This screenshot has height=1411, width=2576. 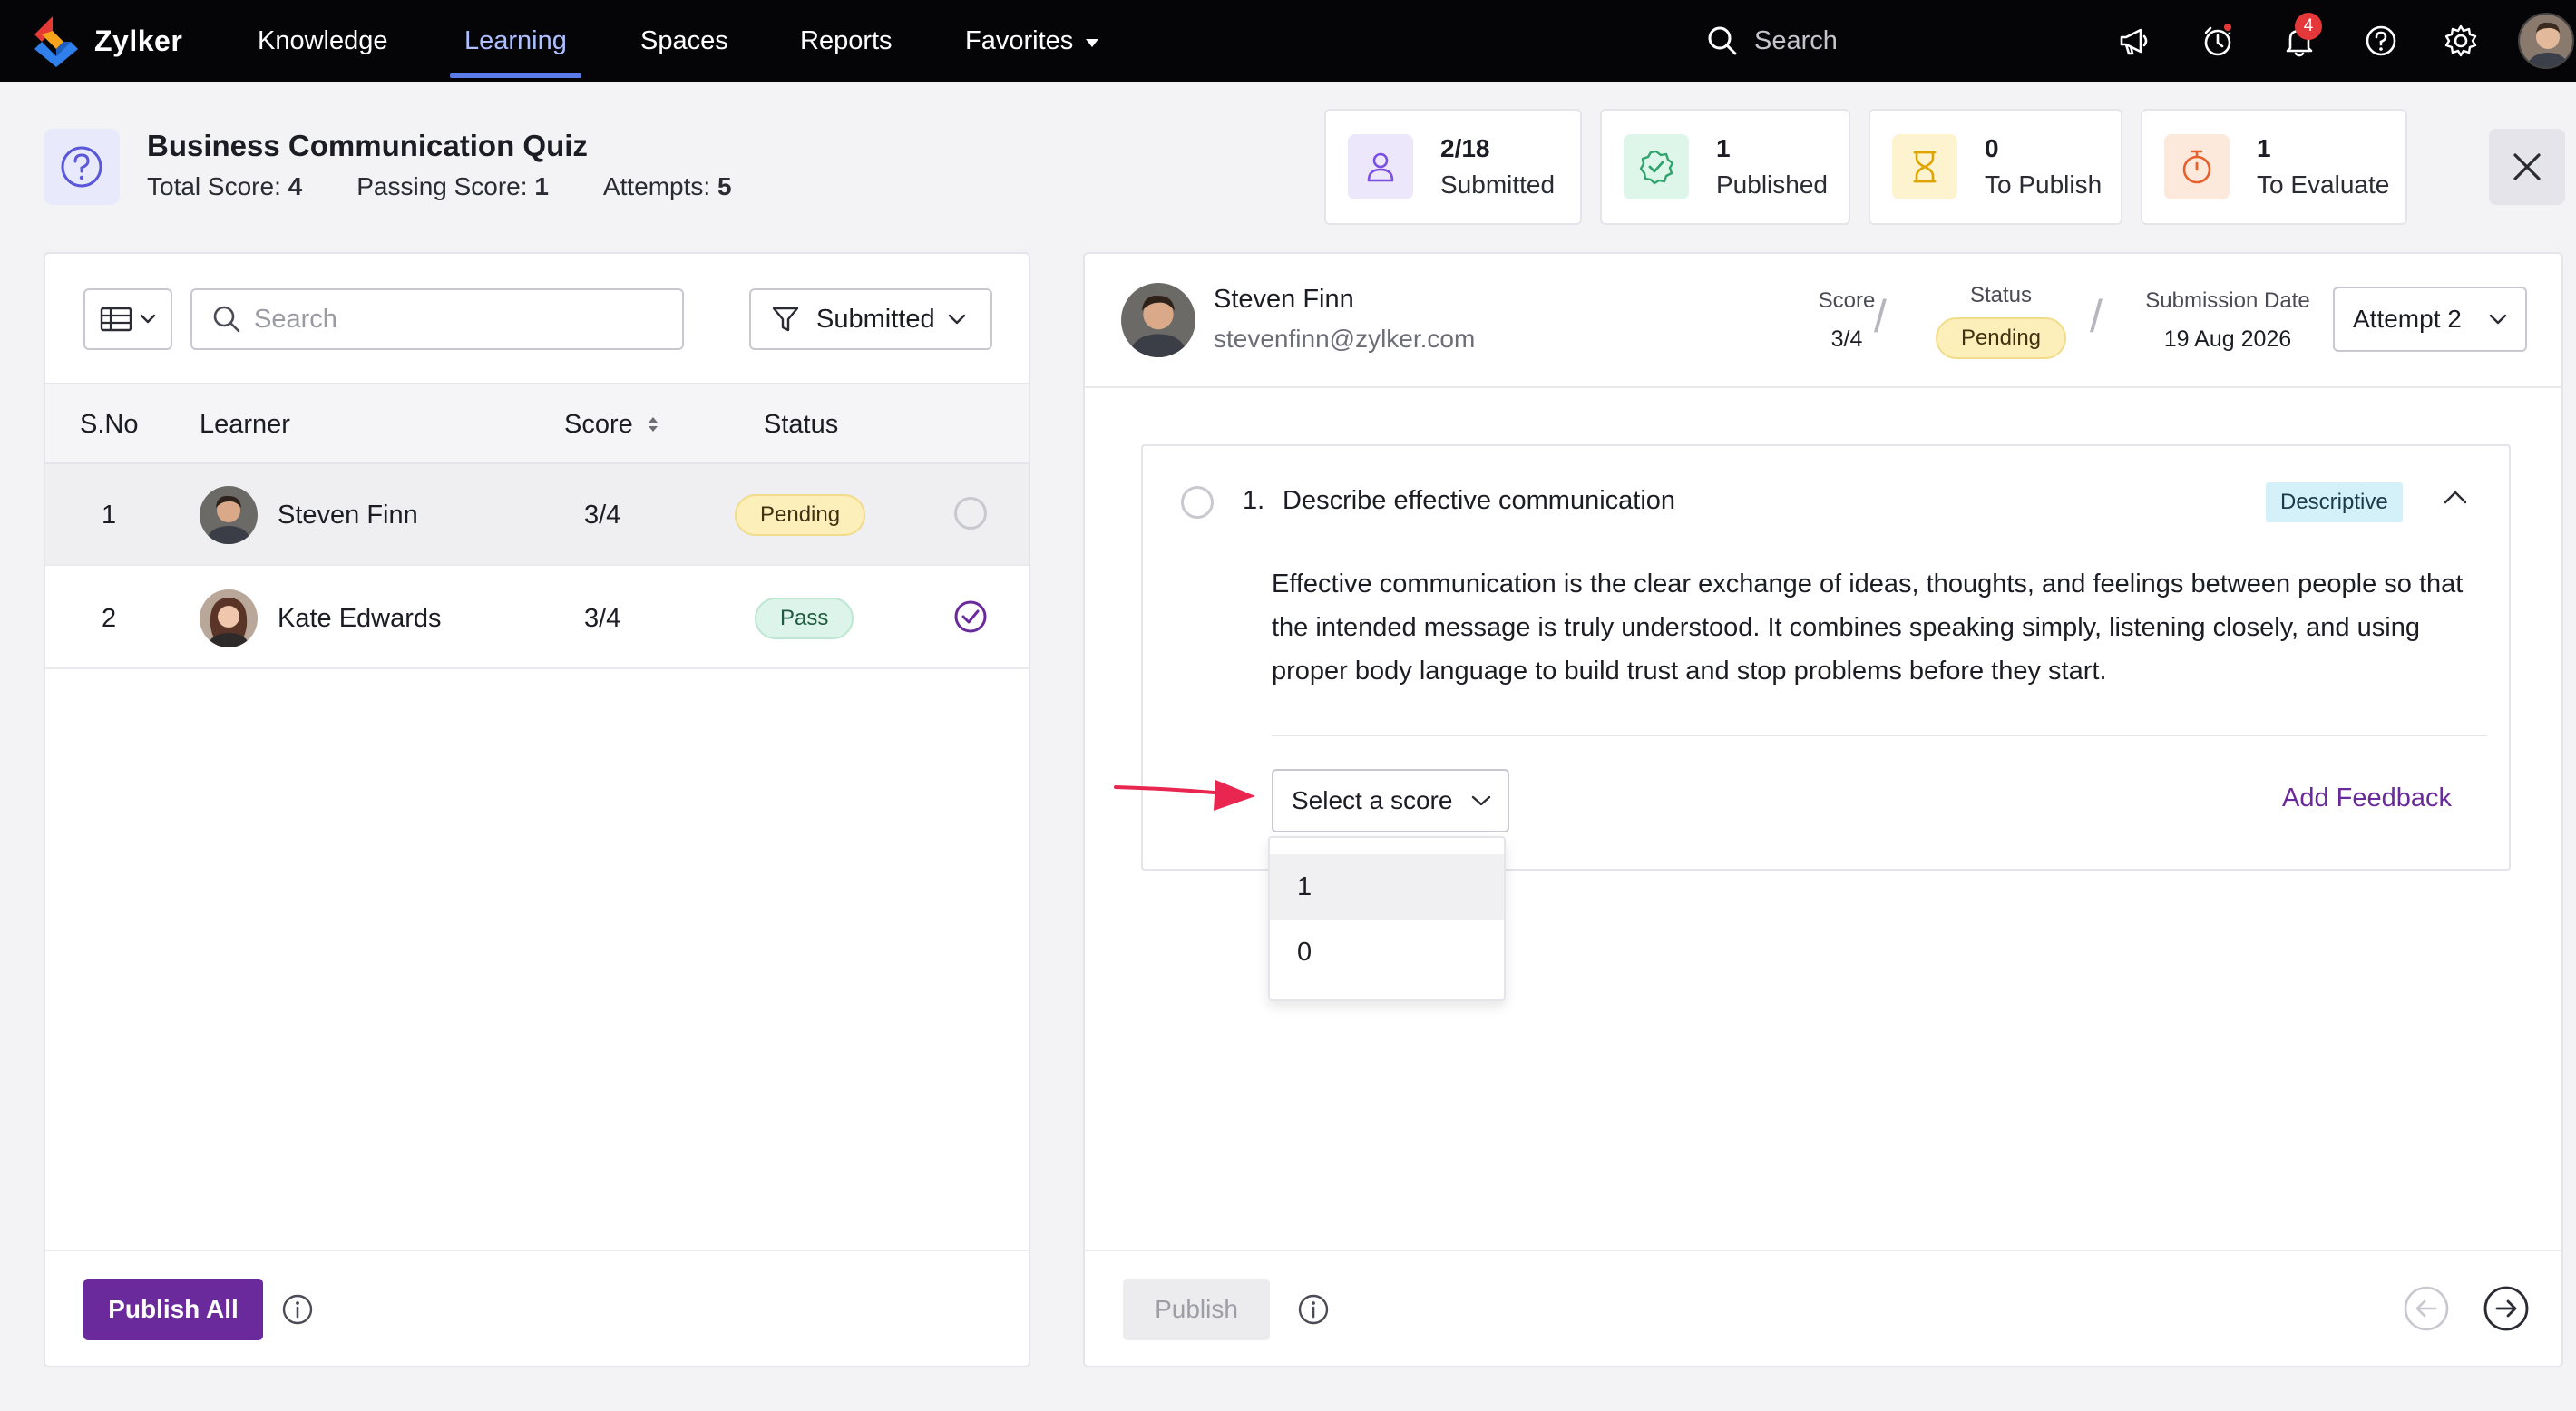 I want to click on help-button, so click(x=2381, y=40).